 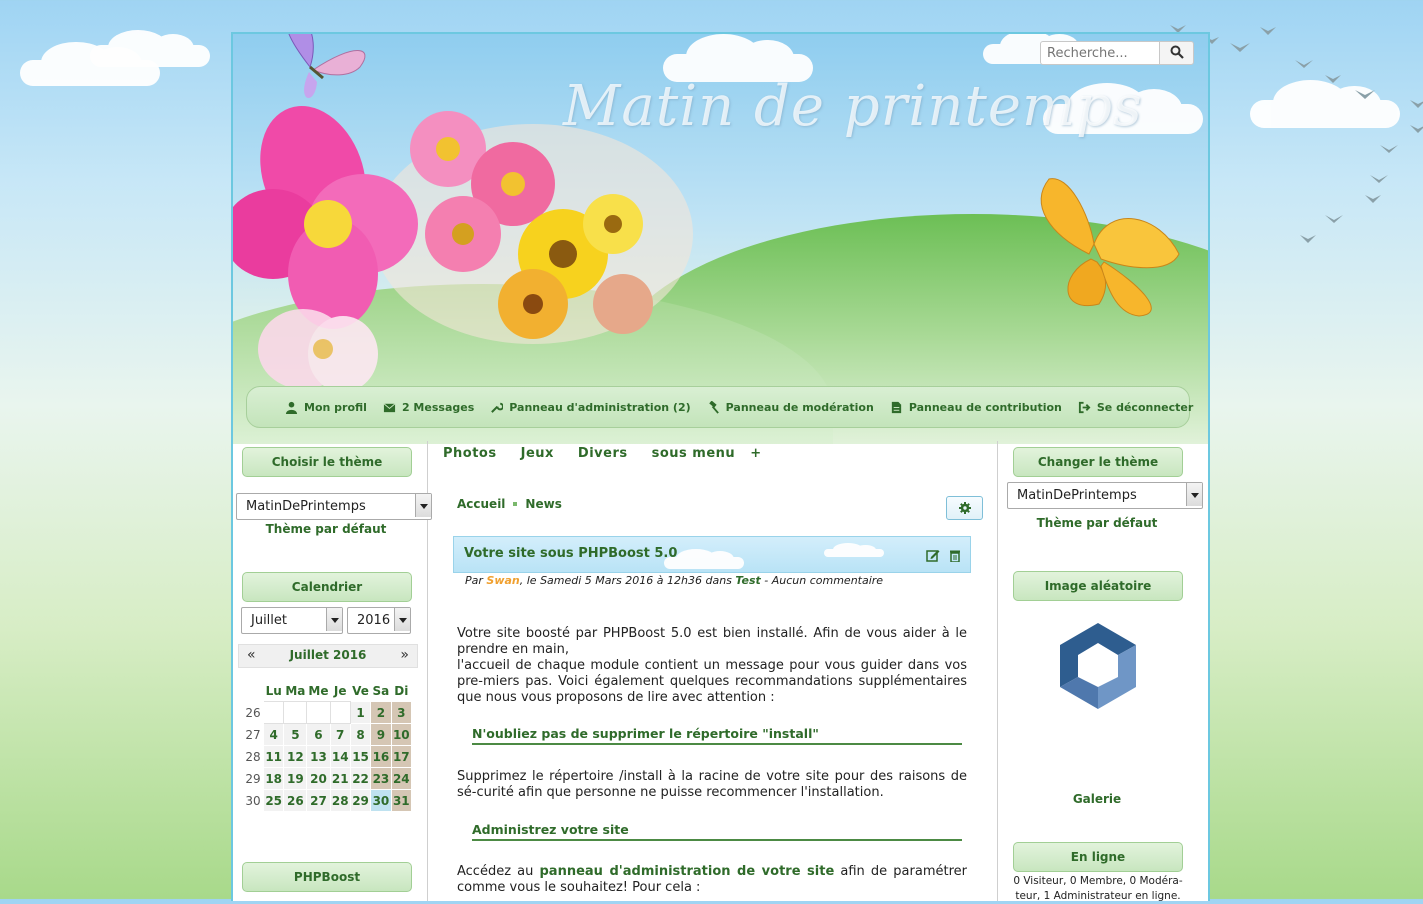 What do you see at coordinates (401, 778) in the screenshot?
I see `calendar-day: 24` at bounding box center [401, 778].